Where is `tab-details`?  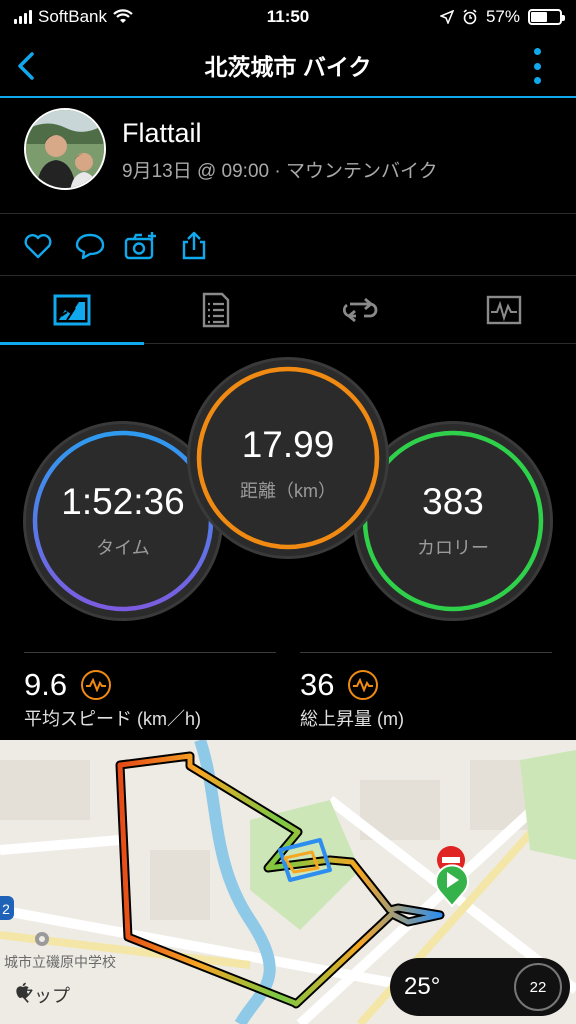 tab-details is located at coordinates (216, 310).